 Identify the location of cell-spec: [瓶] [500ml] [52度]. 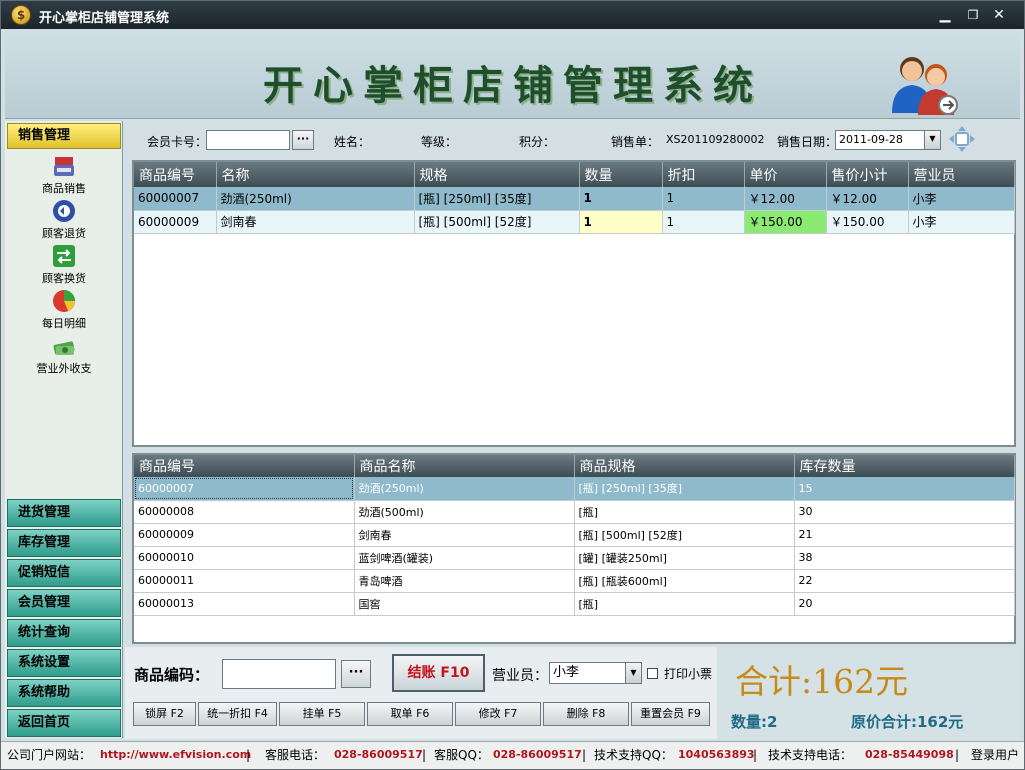
(684, 535).